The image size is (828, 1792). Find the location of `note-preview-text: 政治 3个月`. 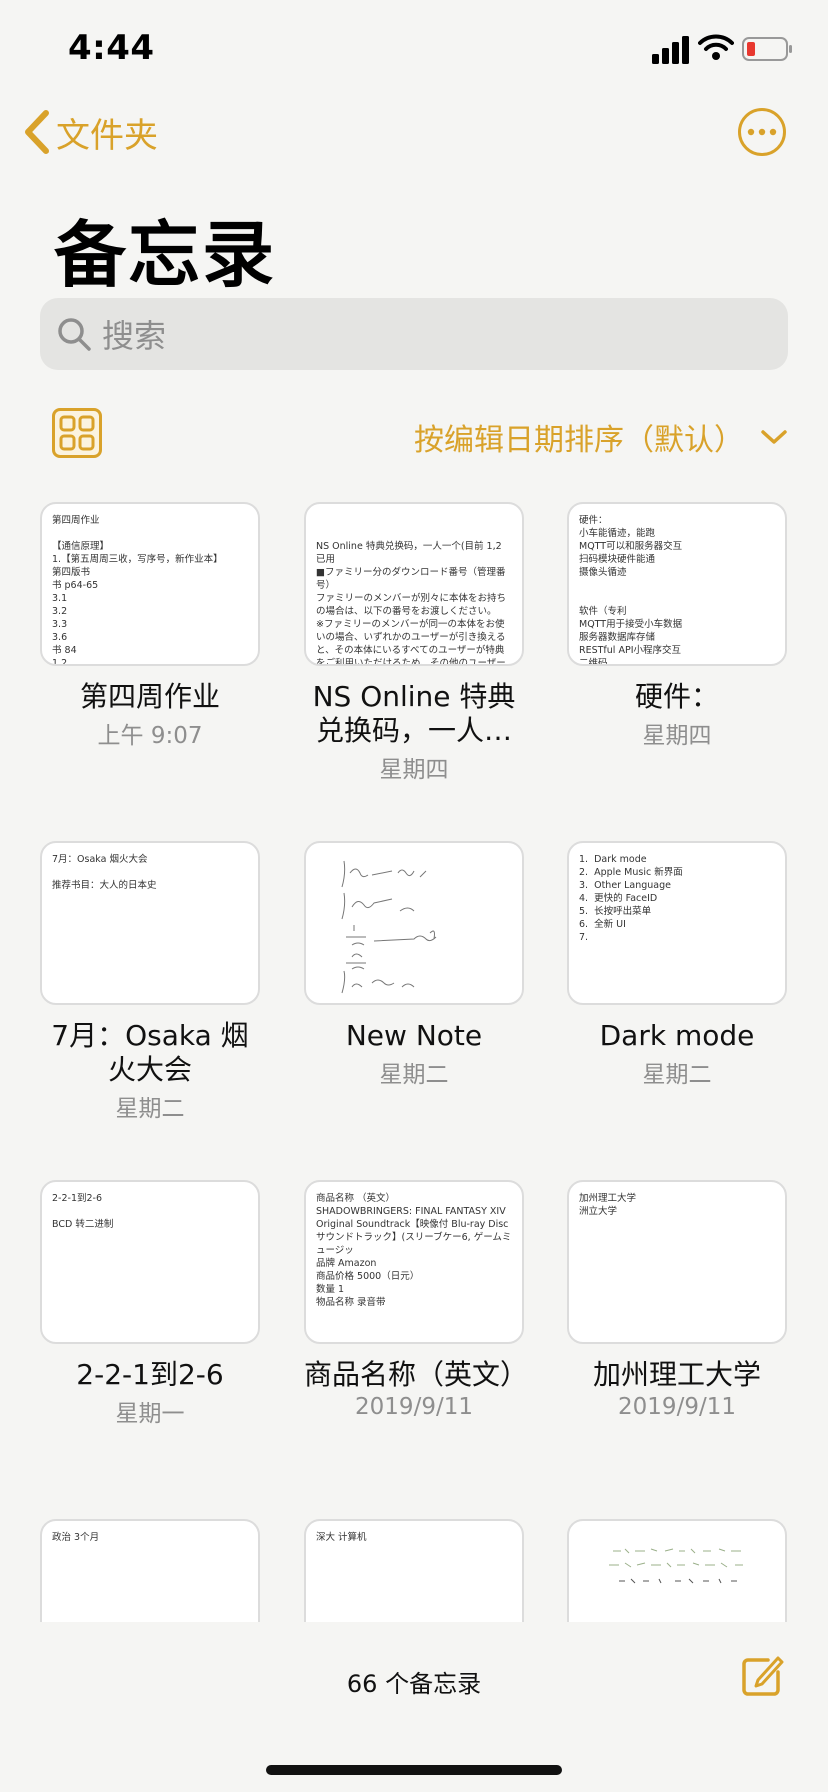

note-preview-text: 政治 3个月 is located at coordinates (76, 1537).